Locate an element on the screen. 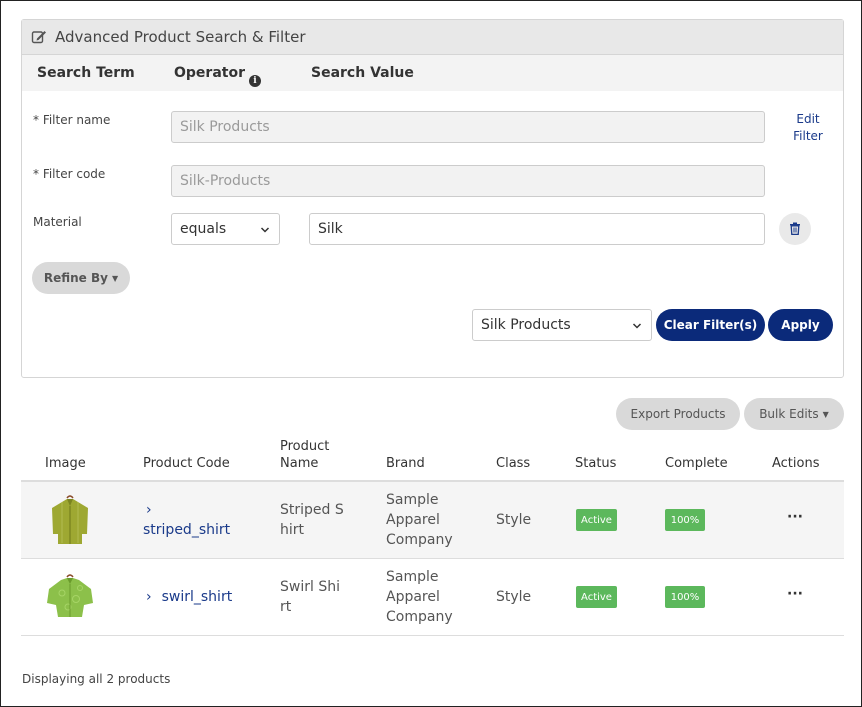 Image resolution: width=862 pixels, height=707 pixels. product-name-line-1: Swirl Shi is located at coordinates (310, 587).